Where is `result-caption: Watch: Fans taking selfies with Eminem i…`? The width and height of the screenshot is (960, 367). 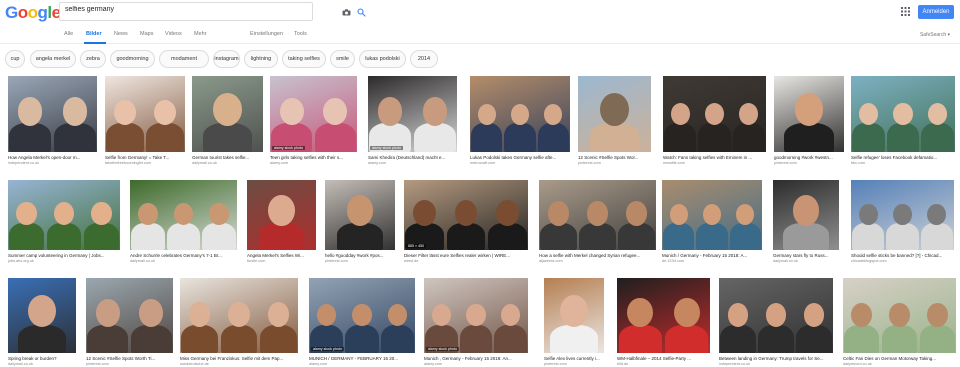
result-caption: Watch: Fans taking selfies with Eminem i… is located at coordinates (714, 157).